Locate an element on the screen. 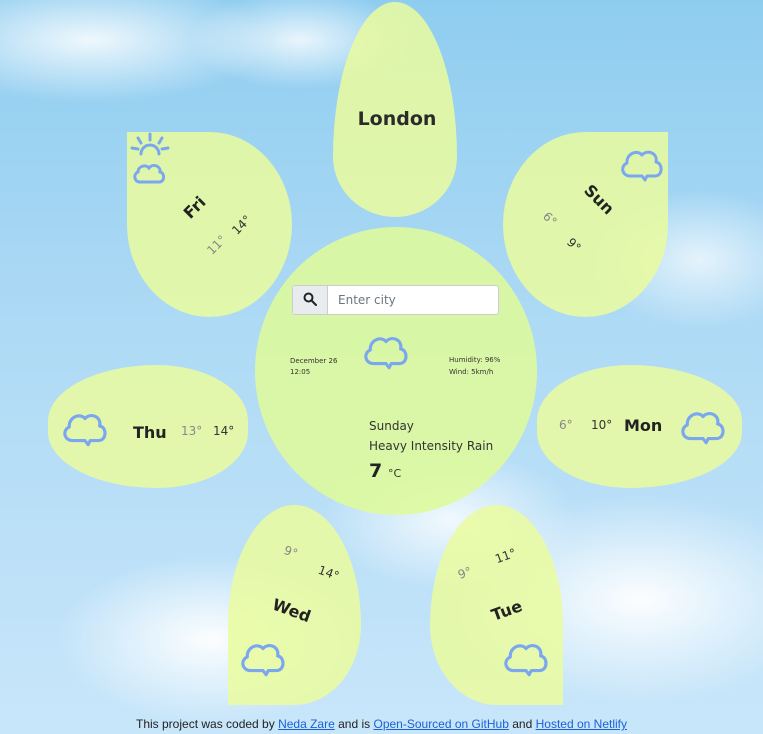  github-link: Open-Sourced on GitHub is located at coordinates (440, 724).